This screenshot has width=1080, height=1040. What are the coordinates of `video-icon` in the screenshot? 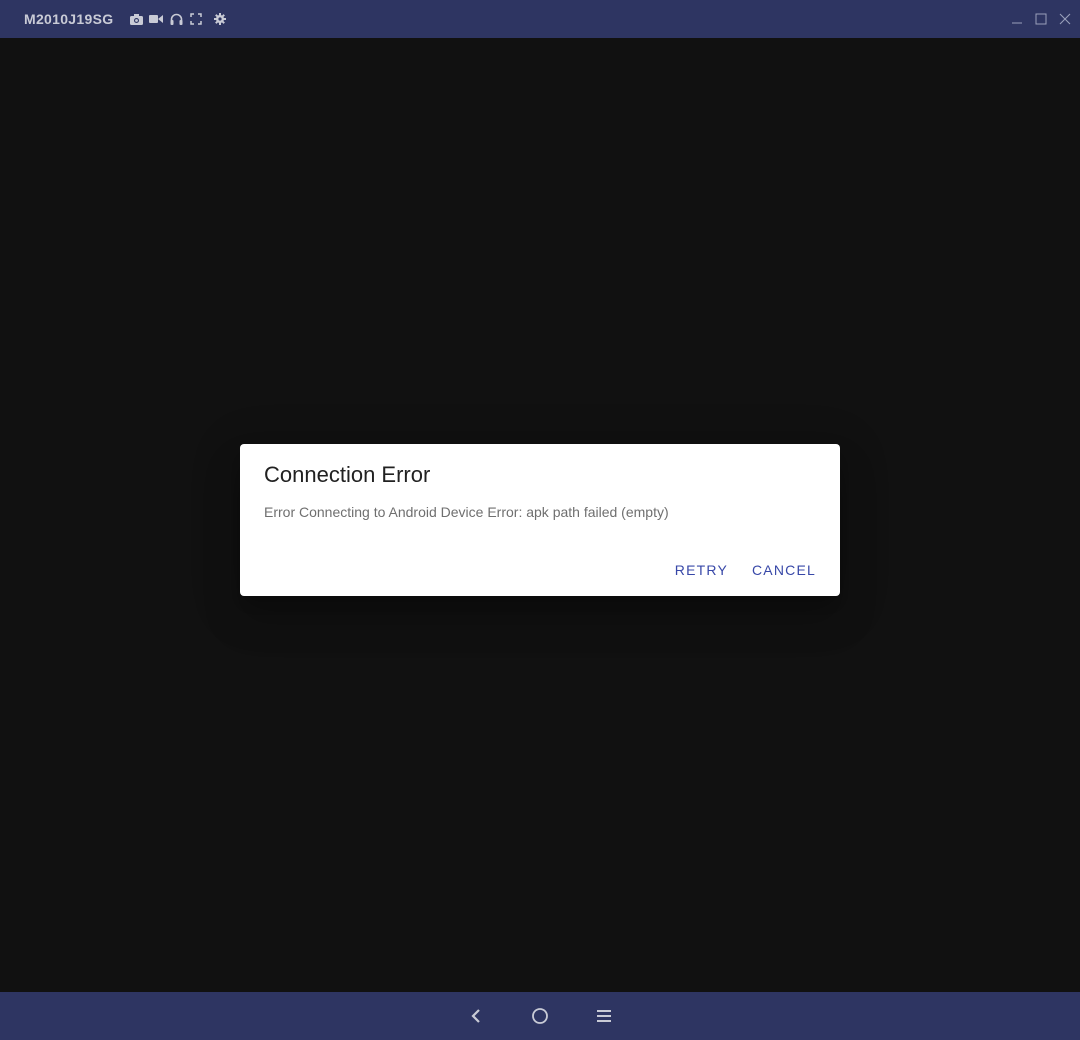 It's located at (156, 19).